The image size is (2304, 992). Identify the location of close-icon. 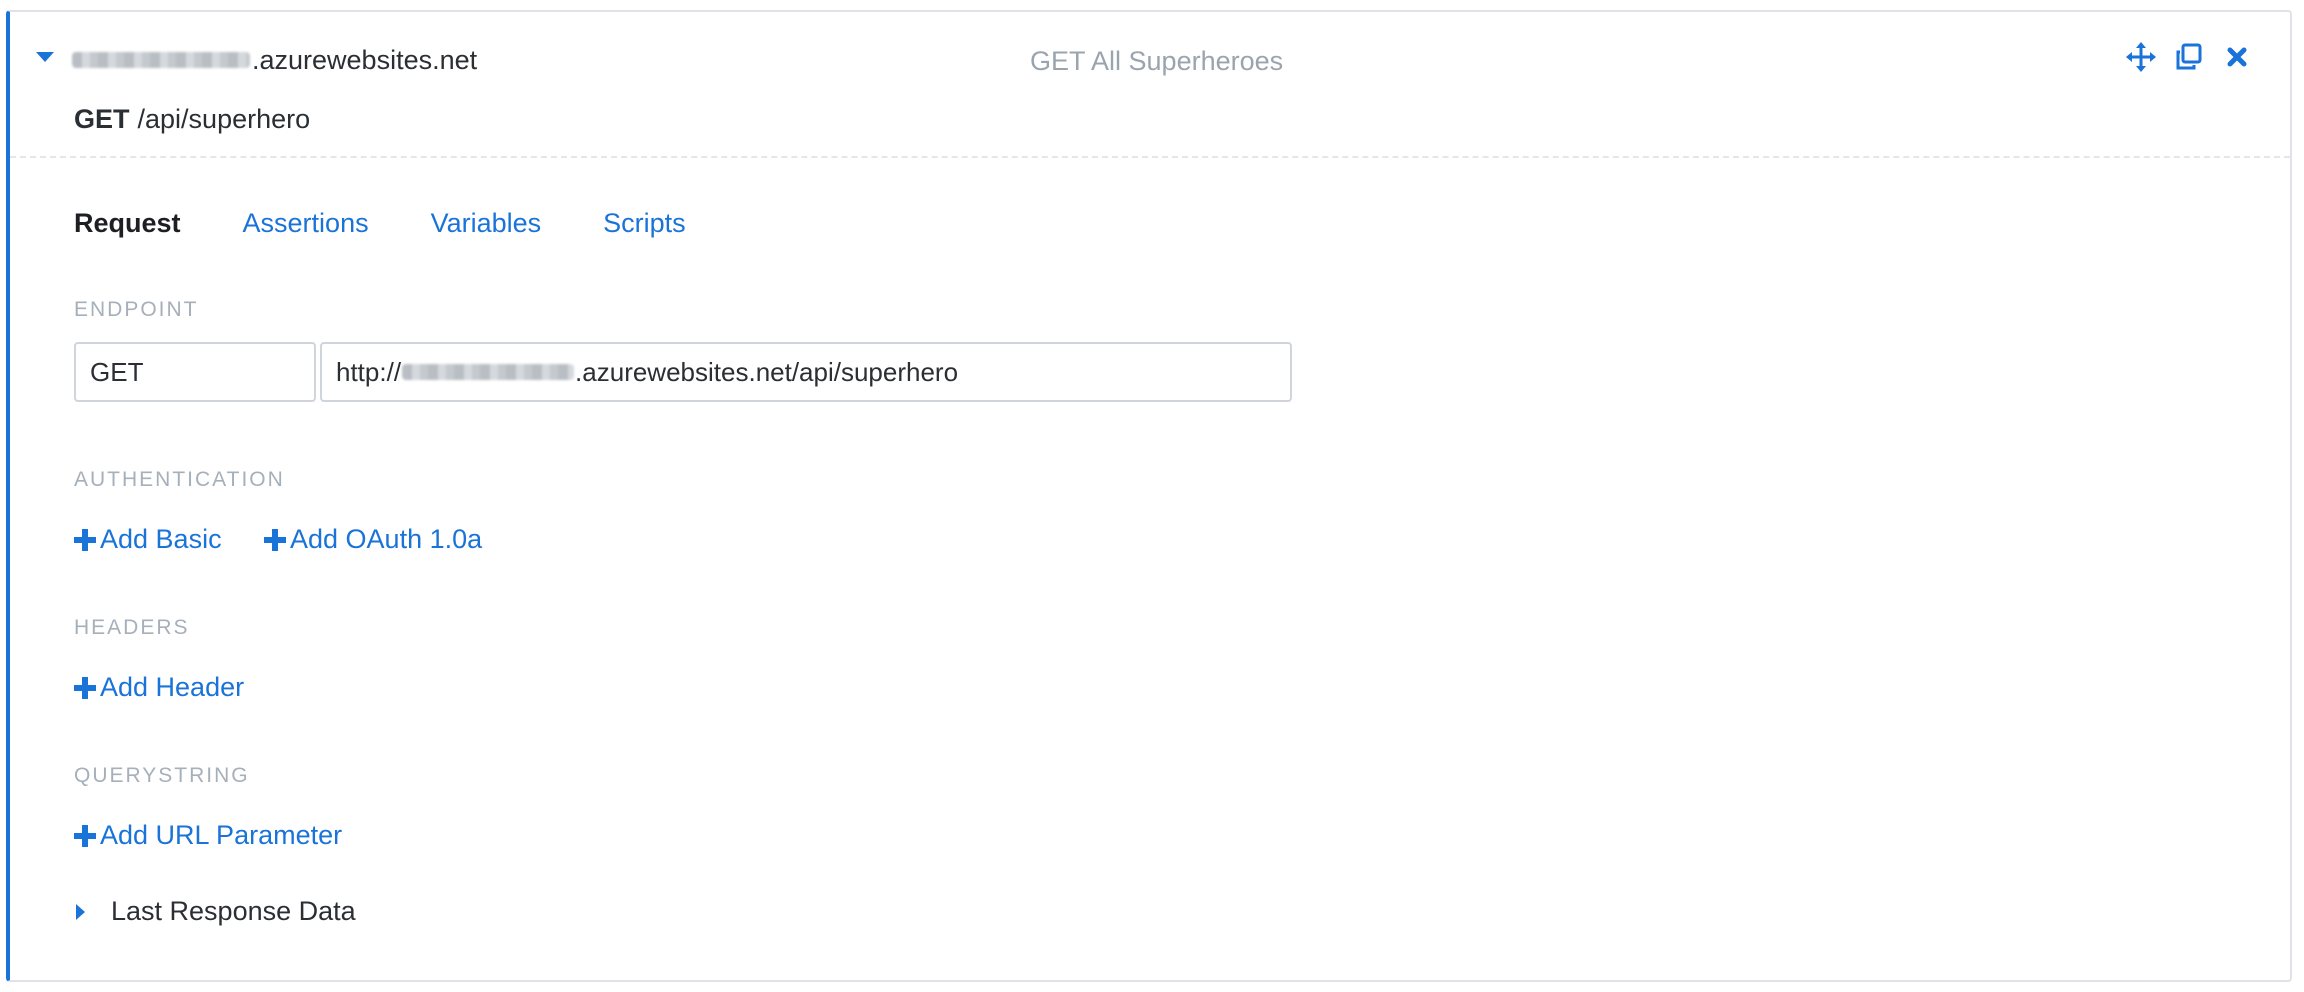
(2237, 57).